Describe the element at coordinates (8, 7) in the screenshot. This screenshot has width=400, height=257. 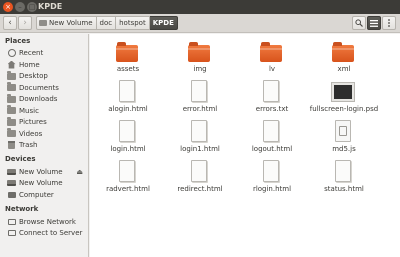
I see `close-icon: ×` at that location.